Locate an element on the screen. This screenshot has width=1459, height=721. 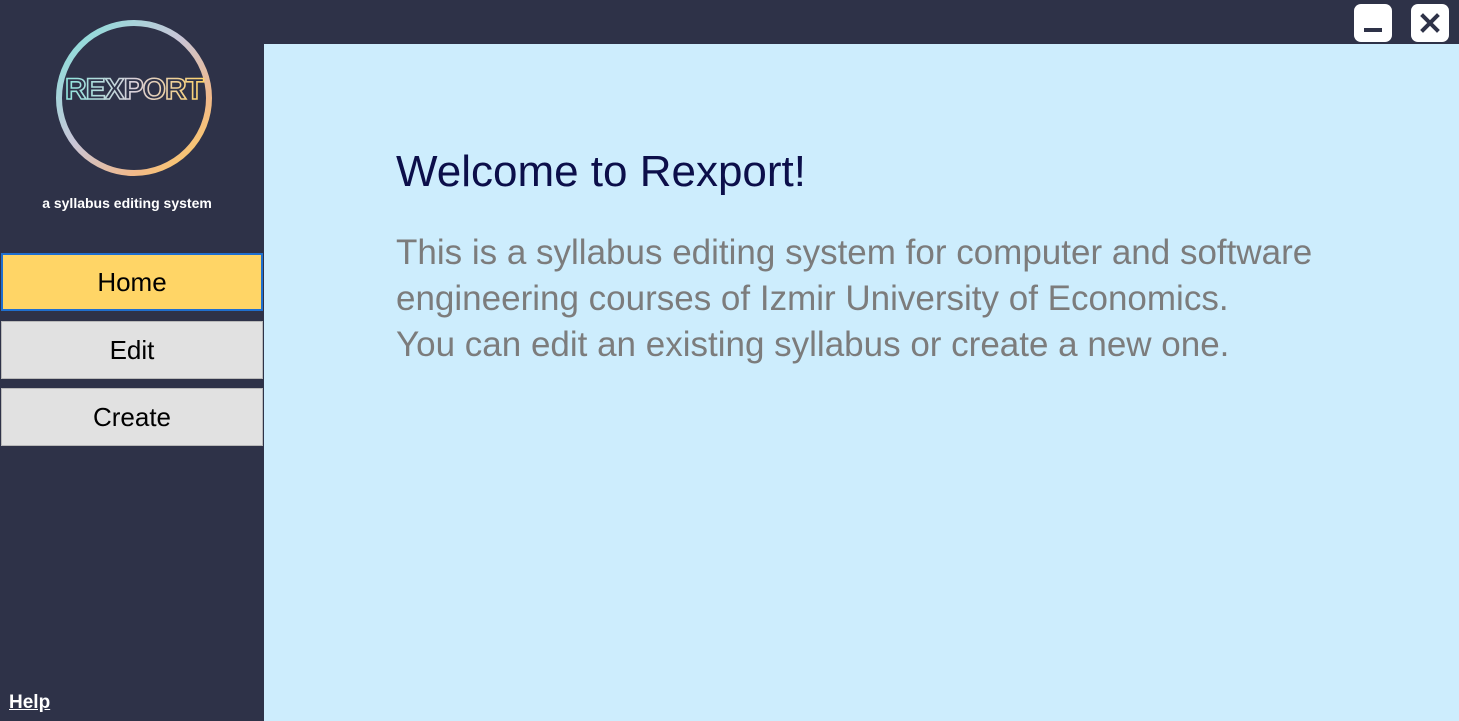
nav-edit-label: Edit is located at coordinates (132, 349).